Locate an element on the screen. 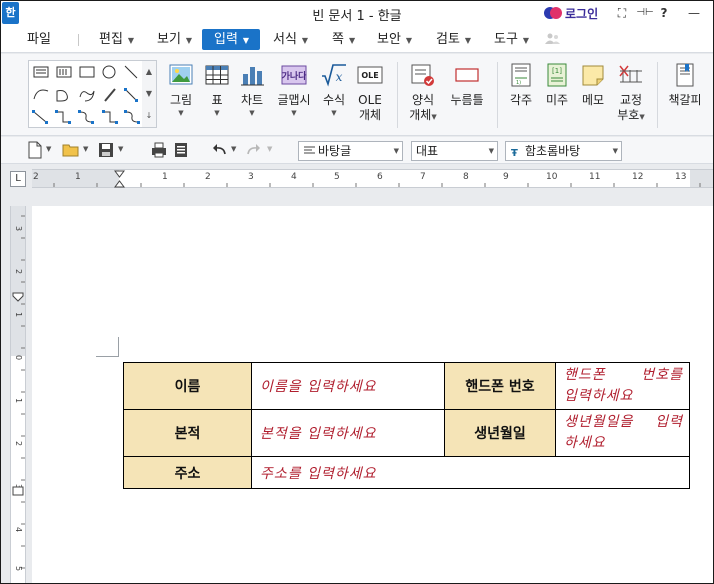  bookmark-button: 책갈피 is located at coordinates (685, 85).